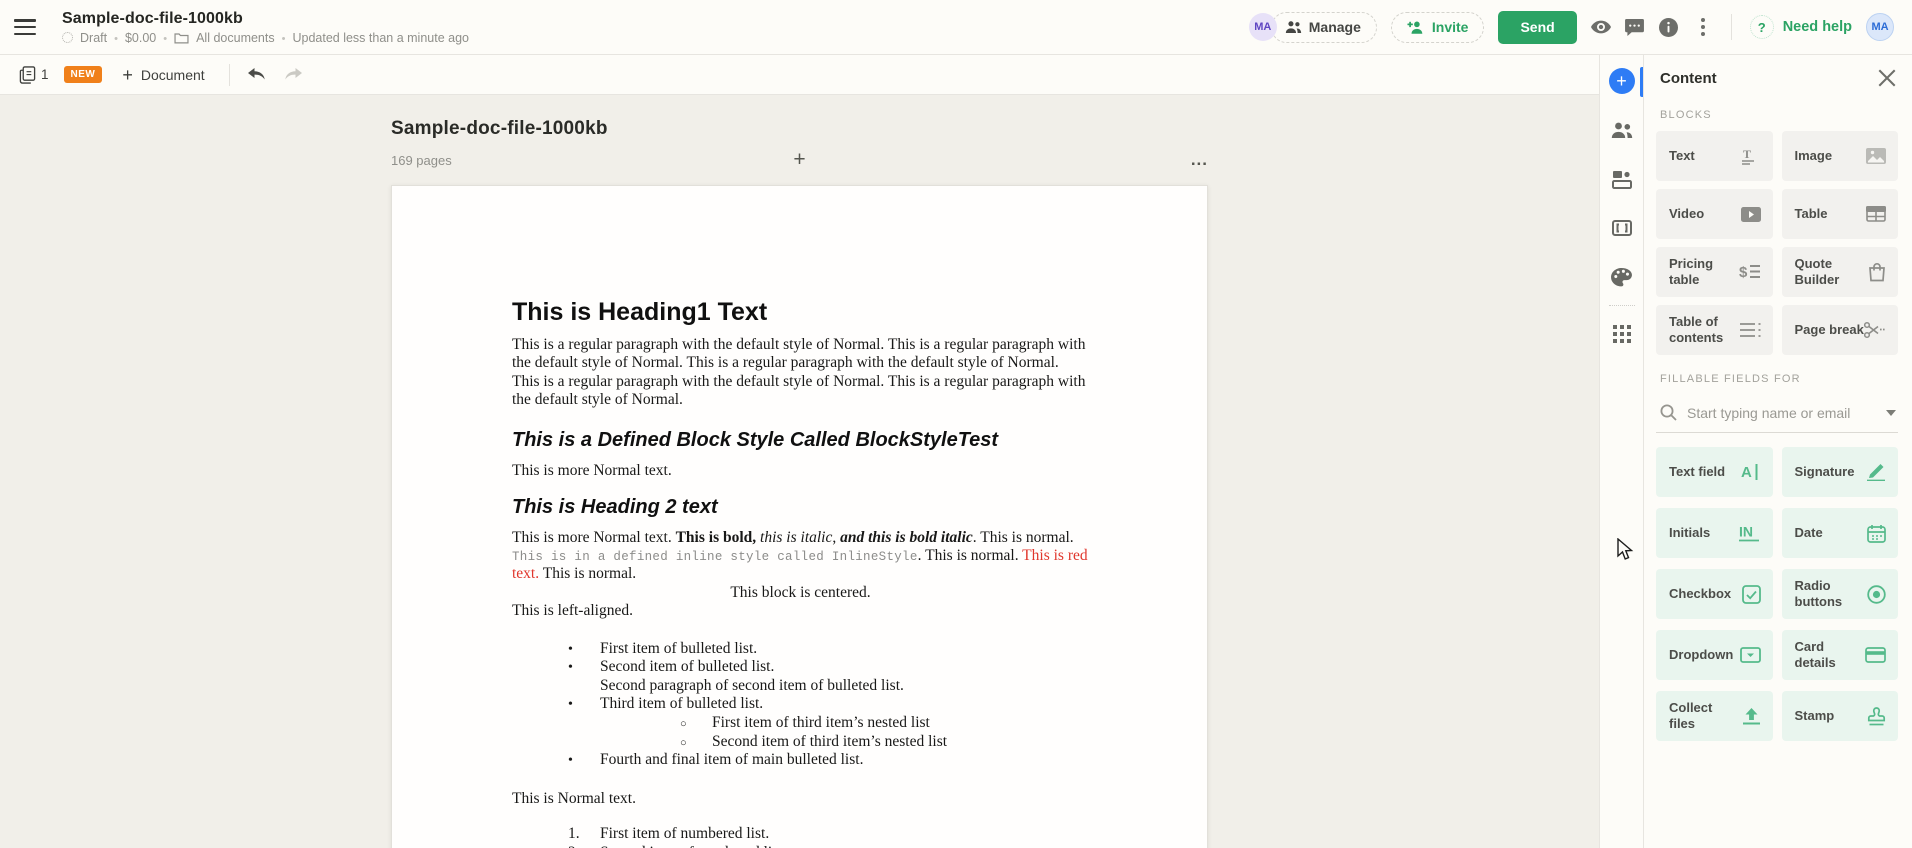  What do you see at coordinates (181, 37) in the screenshot?
I see `folder-icon` at bounding box center [181, 37].